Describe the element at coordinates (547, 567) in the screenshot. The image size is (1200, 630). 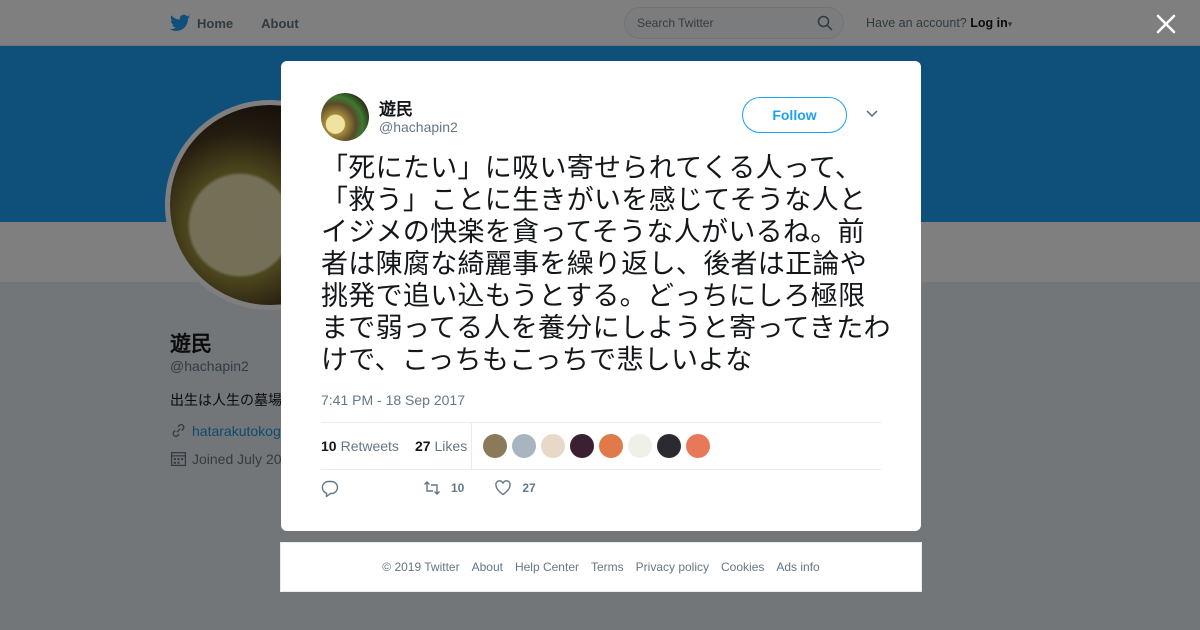
I see `footer-help: Help Center` at that location.